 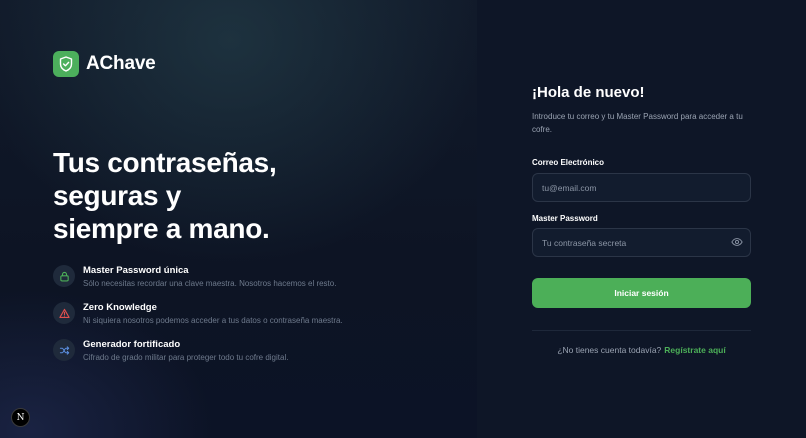 What do you see at coordinates (64, 350) in the screenshot?
I see `shuffle-icon` at bounding box center [64, 350].